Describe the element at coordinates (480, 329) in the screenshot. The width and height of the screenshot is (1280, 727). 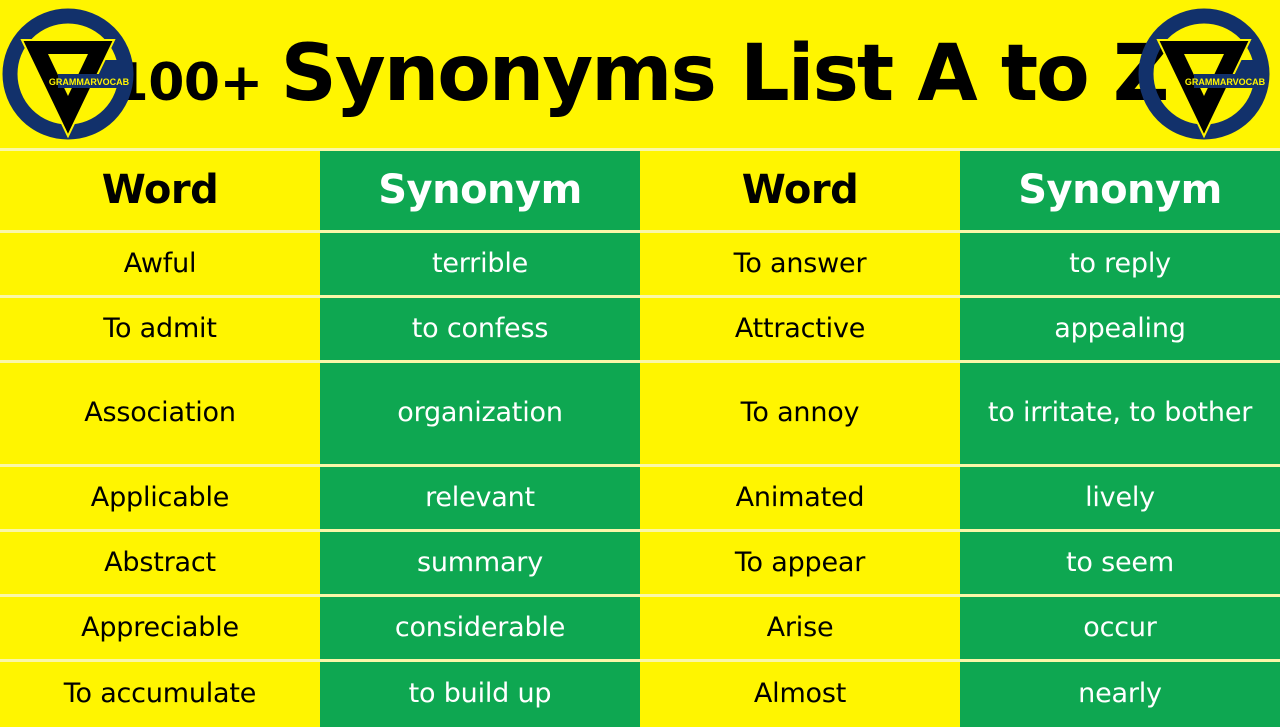
I see `cell-synonym-left: to confess` at that location.